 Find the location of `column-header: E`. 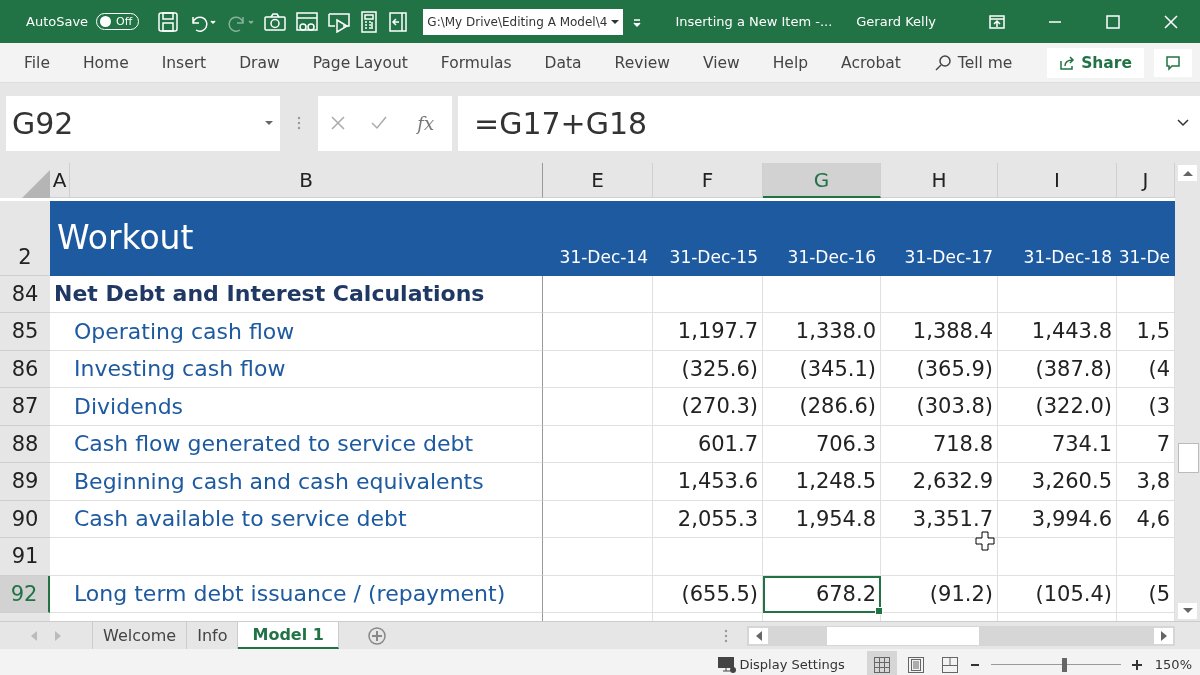

column-header: E is located at coordinates (598, 180).